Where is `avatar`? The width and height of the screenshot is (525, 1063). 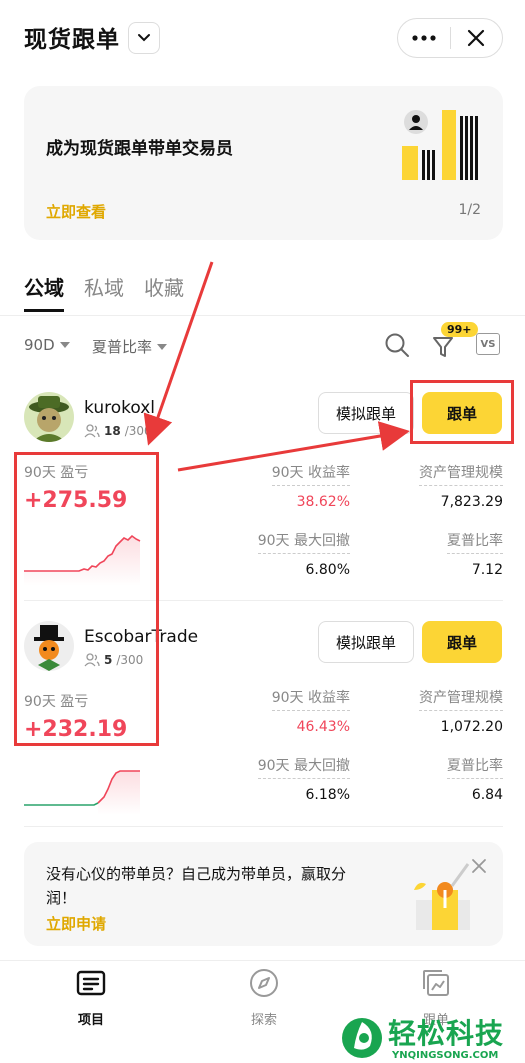
avatar is located at coordinates (49, 417).